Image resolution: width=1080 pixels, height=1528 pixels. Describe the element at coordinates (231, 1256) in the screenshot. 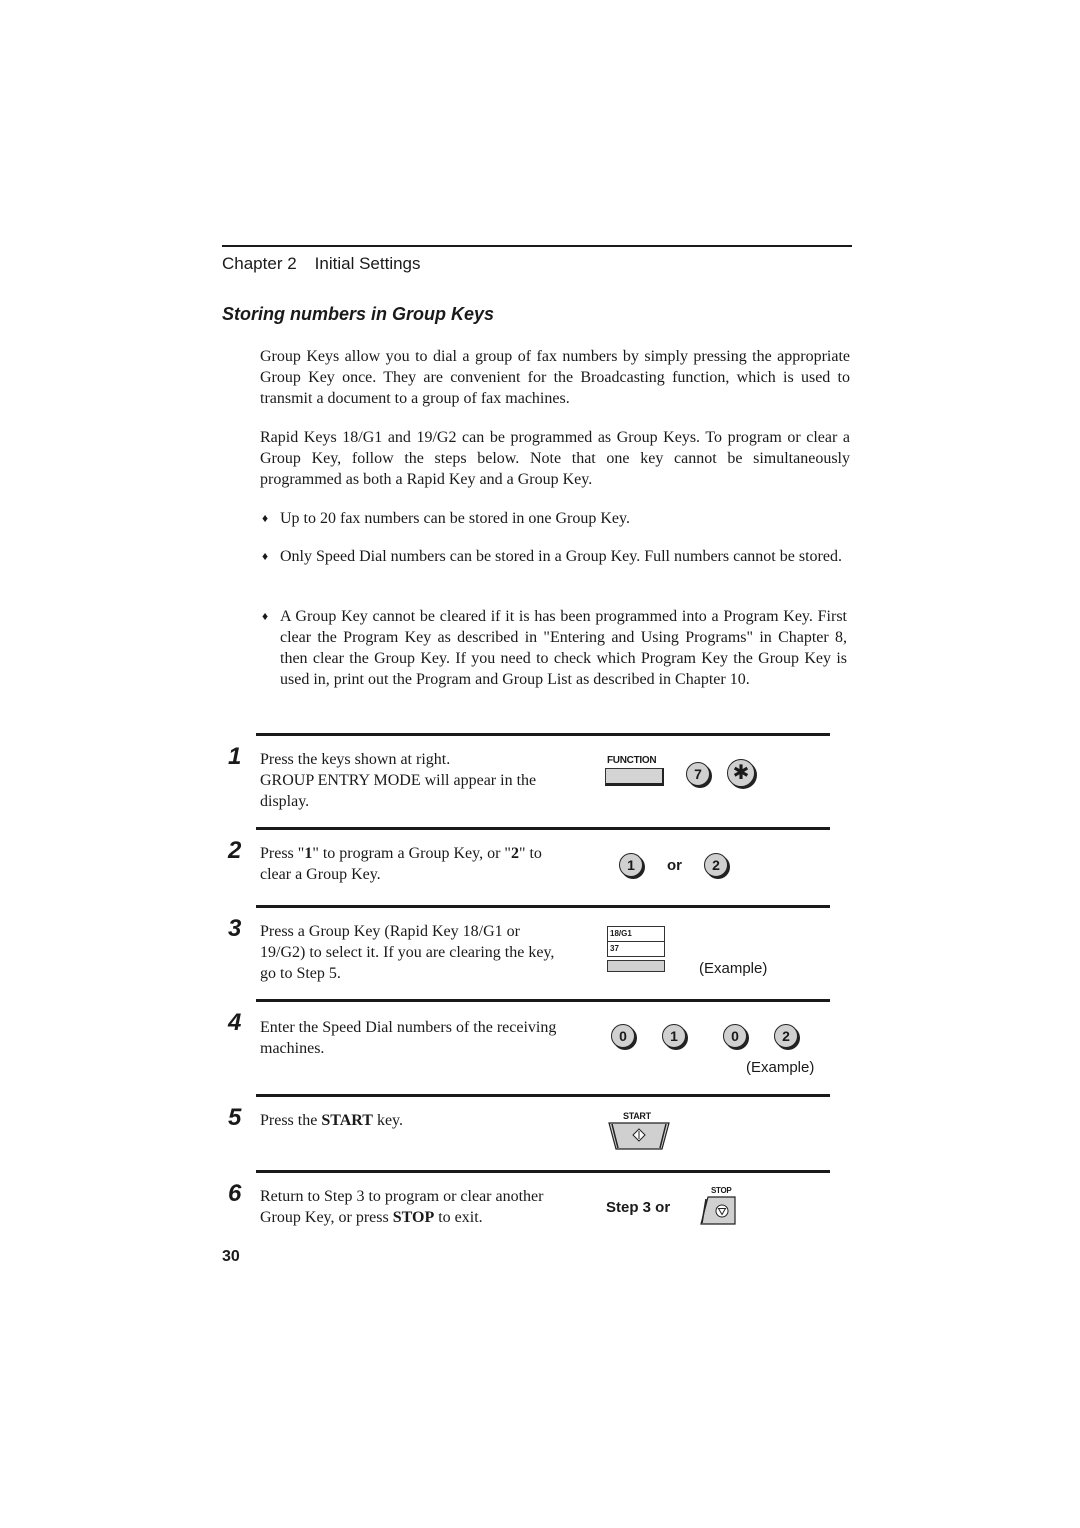

I see `page-number: 30` at that location.